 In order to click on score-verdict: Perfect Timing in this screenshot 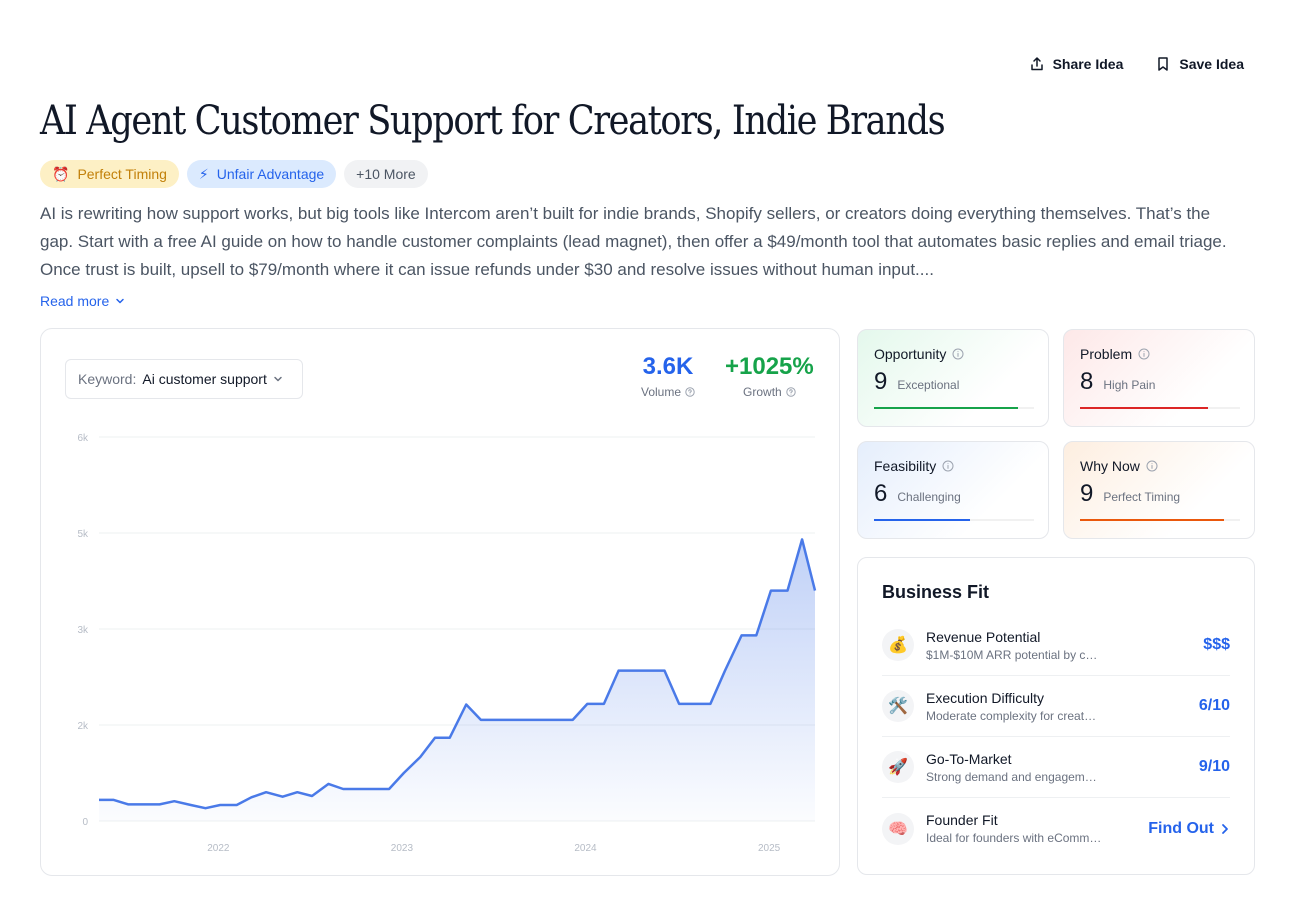, I will do `click(1142, 497)`.